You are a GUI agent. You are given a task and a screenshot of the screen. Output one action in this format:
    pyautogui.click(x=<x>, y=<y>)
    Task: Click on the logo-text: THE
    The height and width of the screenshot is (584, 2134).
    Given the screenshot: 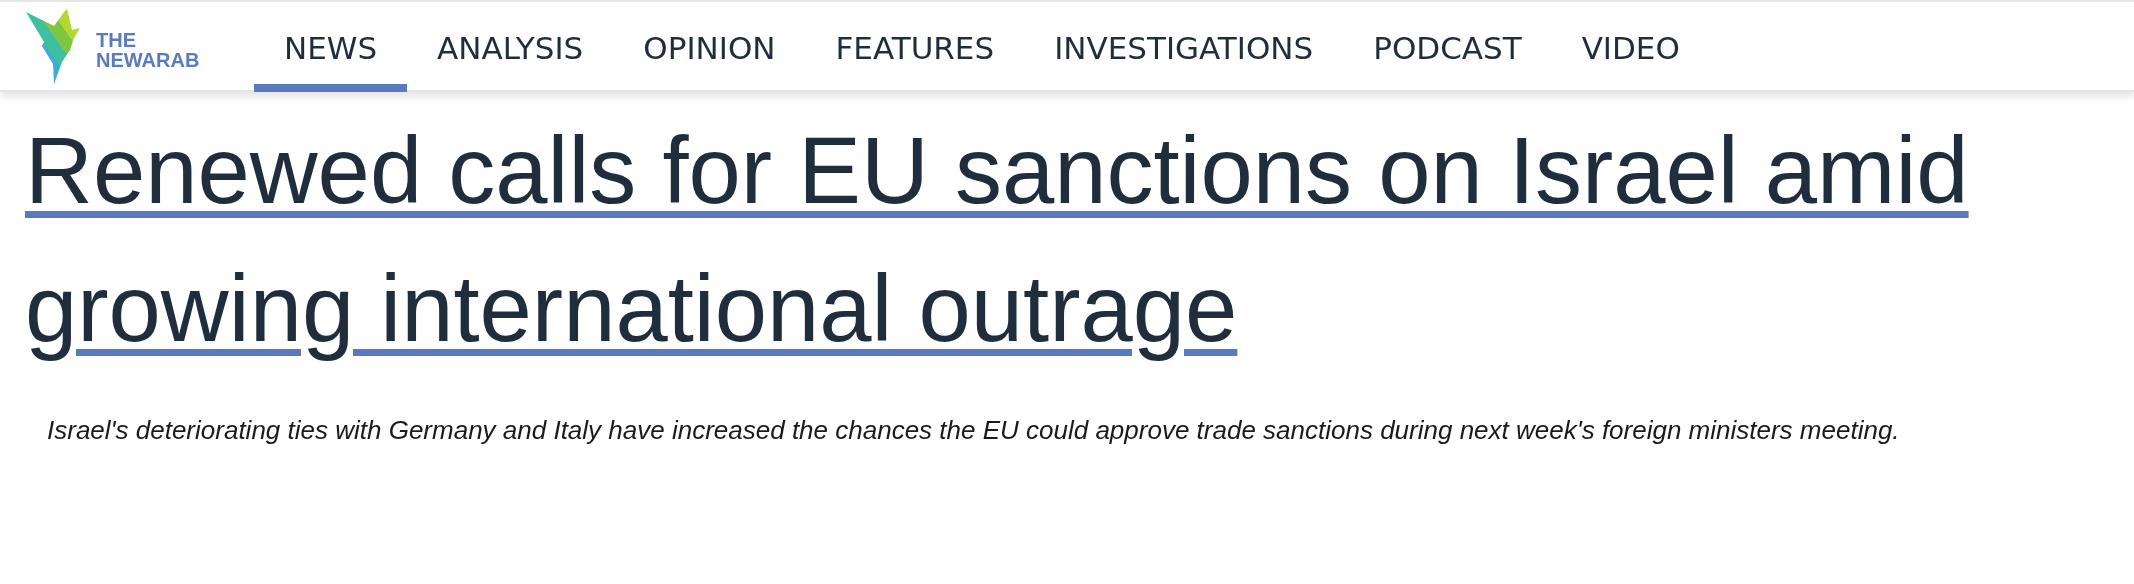 What is the action you would take?
    pyautogui.click(x=116, y=40)
    